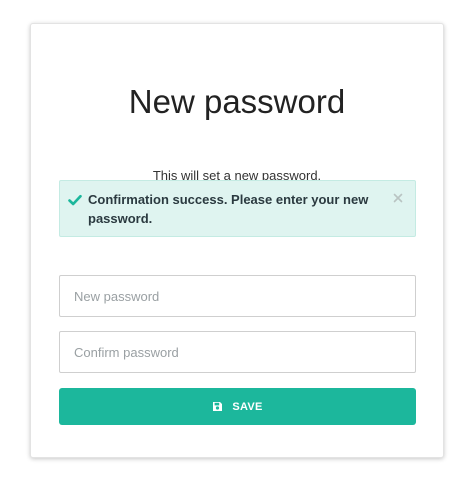 This screenshot has height=486, width=474. What do you see at coordinates (398, 198) in the screenshot?
I see `close-icon` at bounding box center [398, 198].